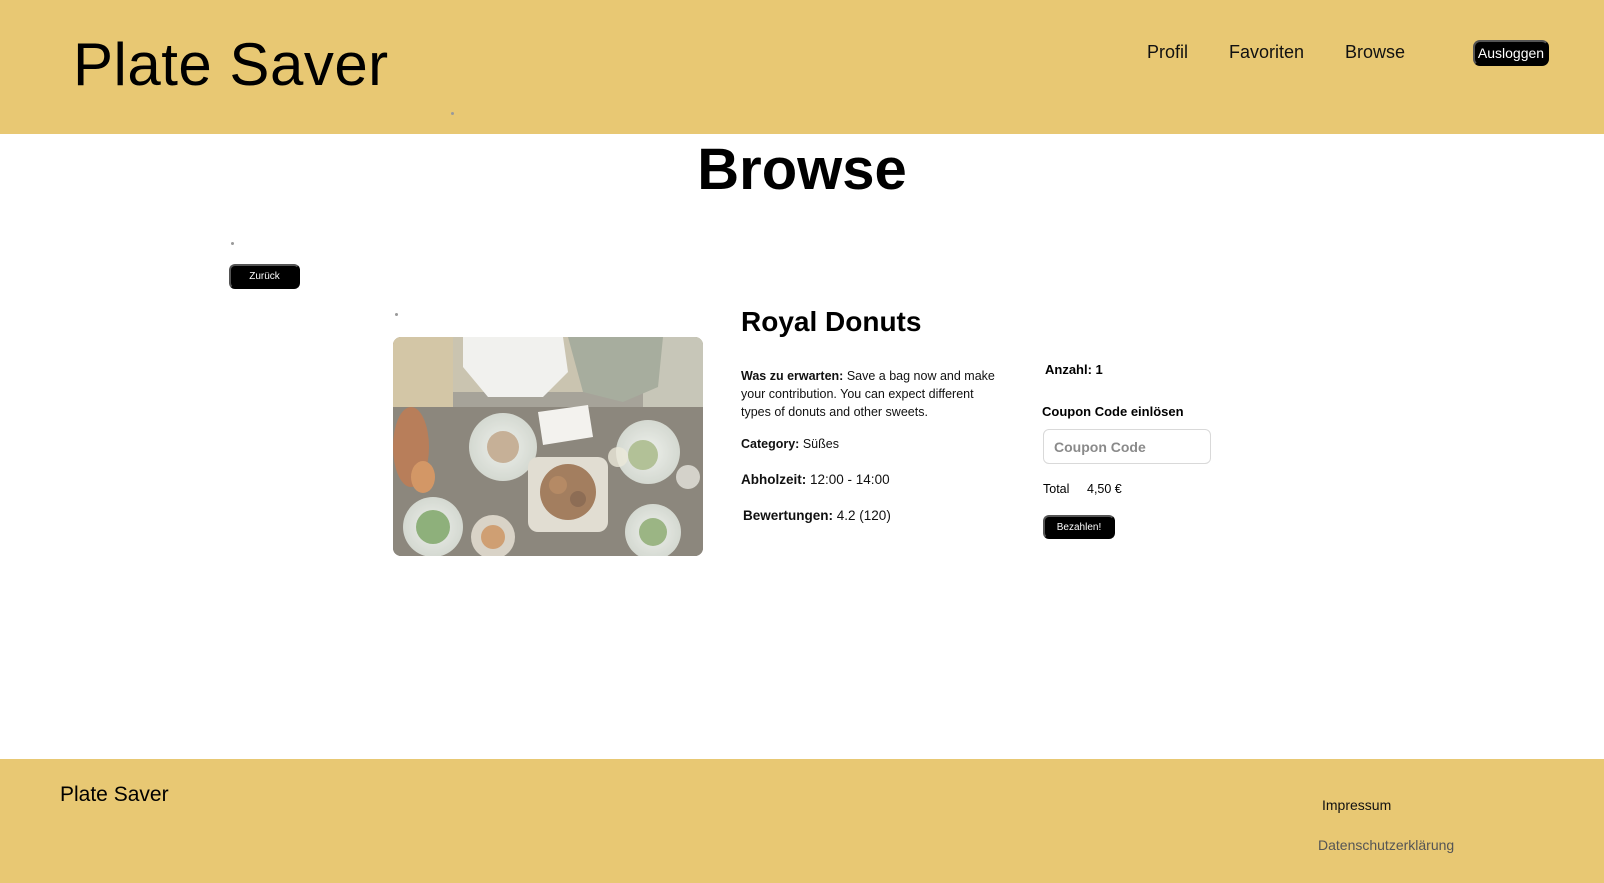 The width and height of the screenshot is (1604, 883). What do you see at coordinates (1266, 52) in the screenshot?
I see `nav-favoriten-link: Favoriten` at bounding box center [1266, 52].